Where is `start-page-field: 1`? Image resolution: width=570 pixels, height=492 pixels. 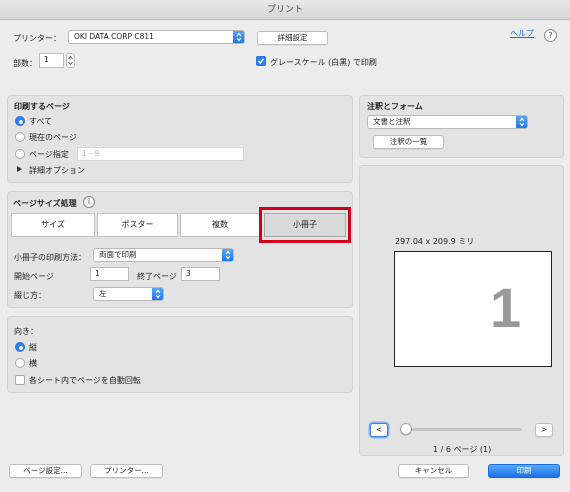
start-page-field: 1 is located at coordinates (109, 274).